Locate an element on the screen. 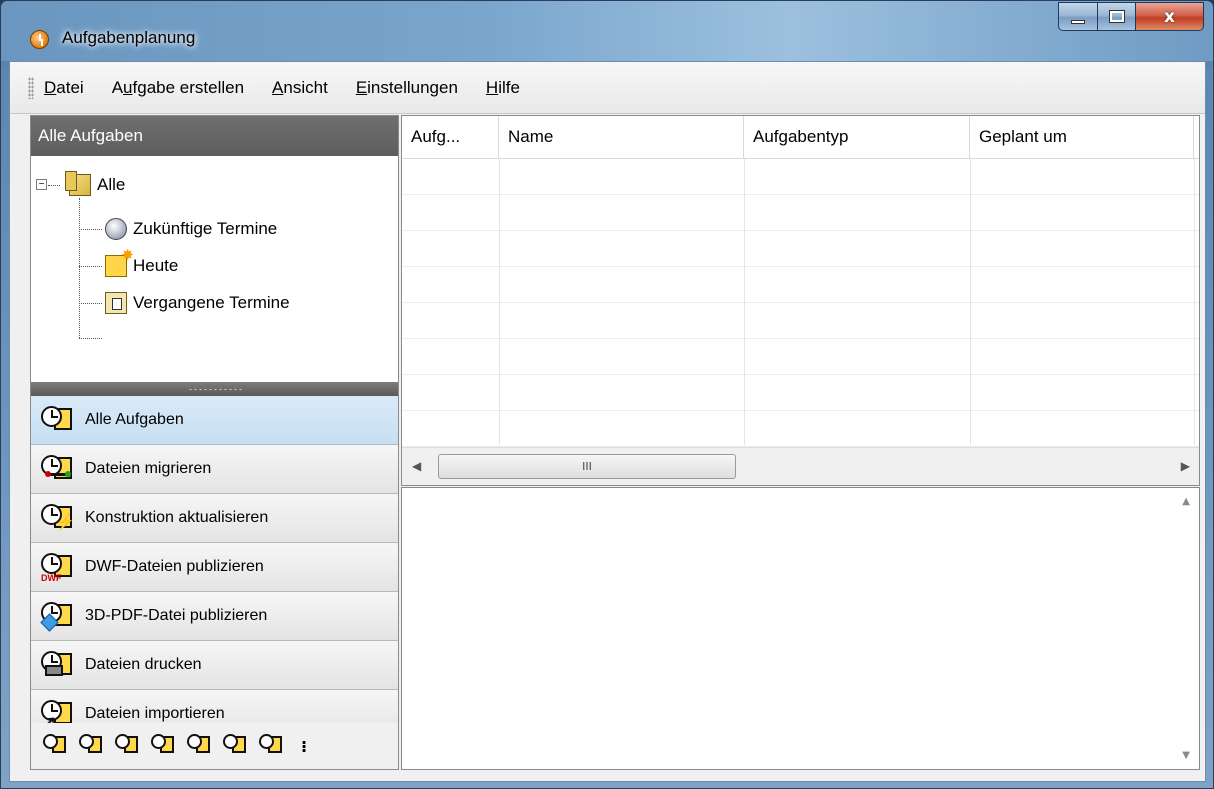 Image resolution: width=1214 pixels, height=789 pixels. tree-node-today: Heute is located at coordinates (142, 263).